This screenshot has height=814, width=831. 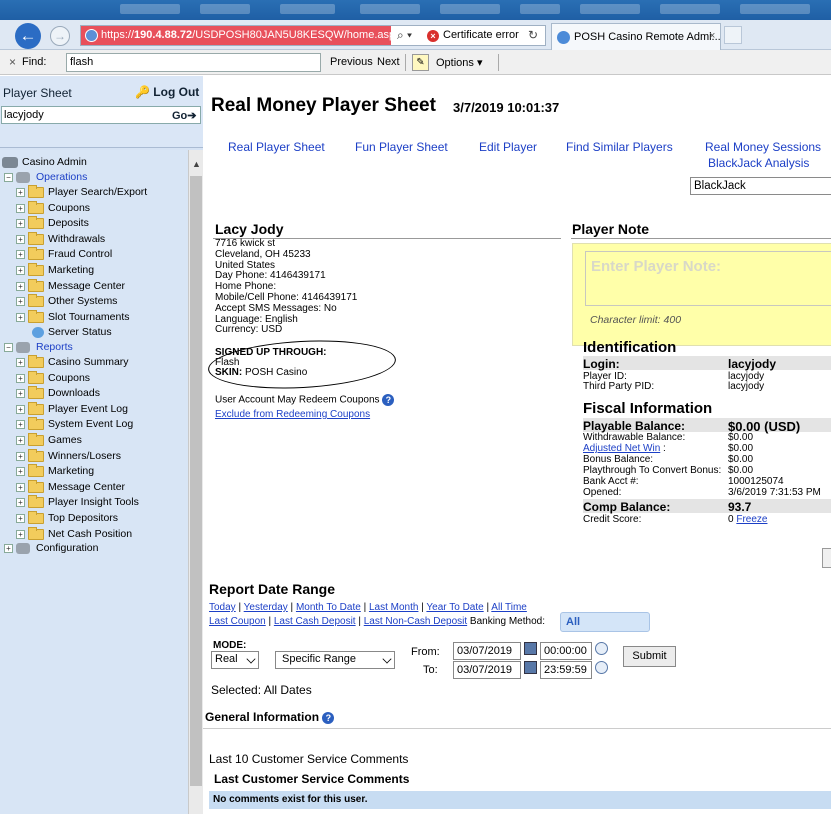 I want to click on find-similar-players-link: Find Similar Players, so click(x=619, y=147).